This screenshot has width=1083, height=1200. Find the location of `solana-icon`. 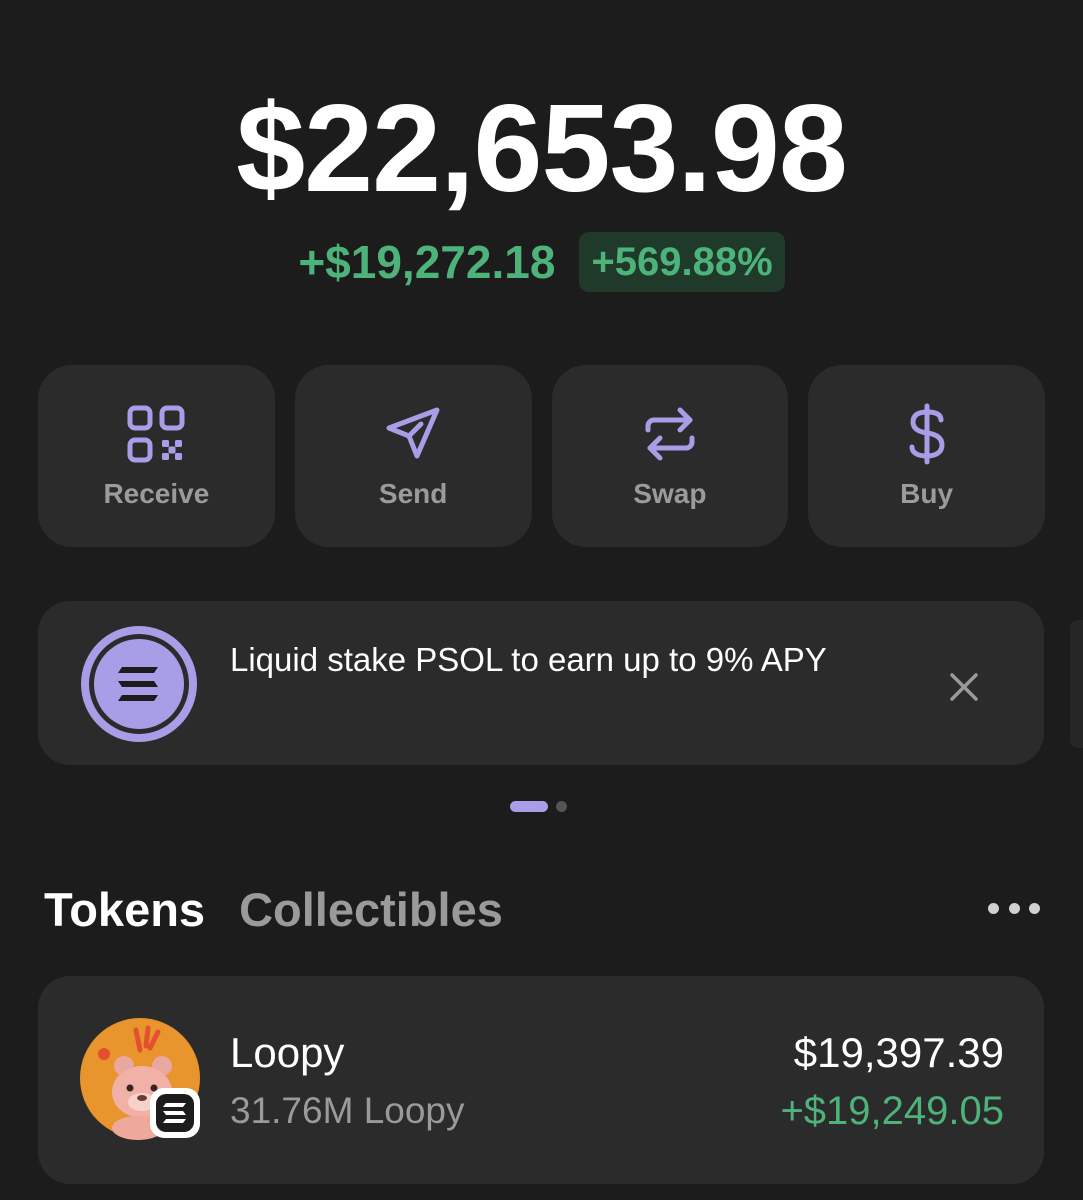

solana-icon is located at coordinates (139, 684).